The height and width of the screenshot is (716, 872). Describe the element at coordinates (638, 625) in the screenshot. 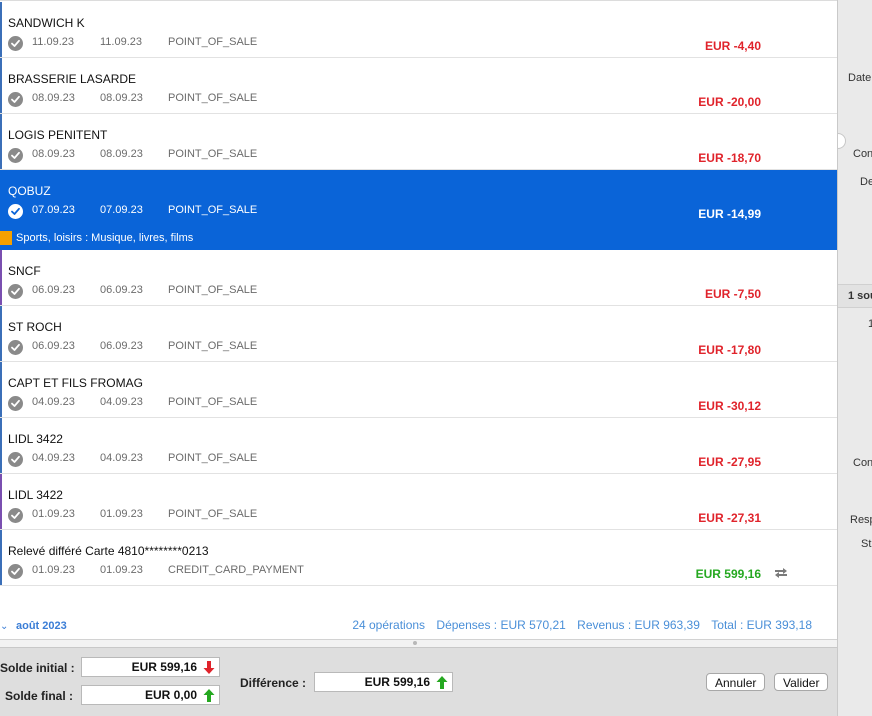

I see `income-total: Revenus : EUR 963,39` at that location.